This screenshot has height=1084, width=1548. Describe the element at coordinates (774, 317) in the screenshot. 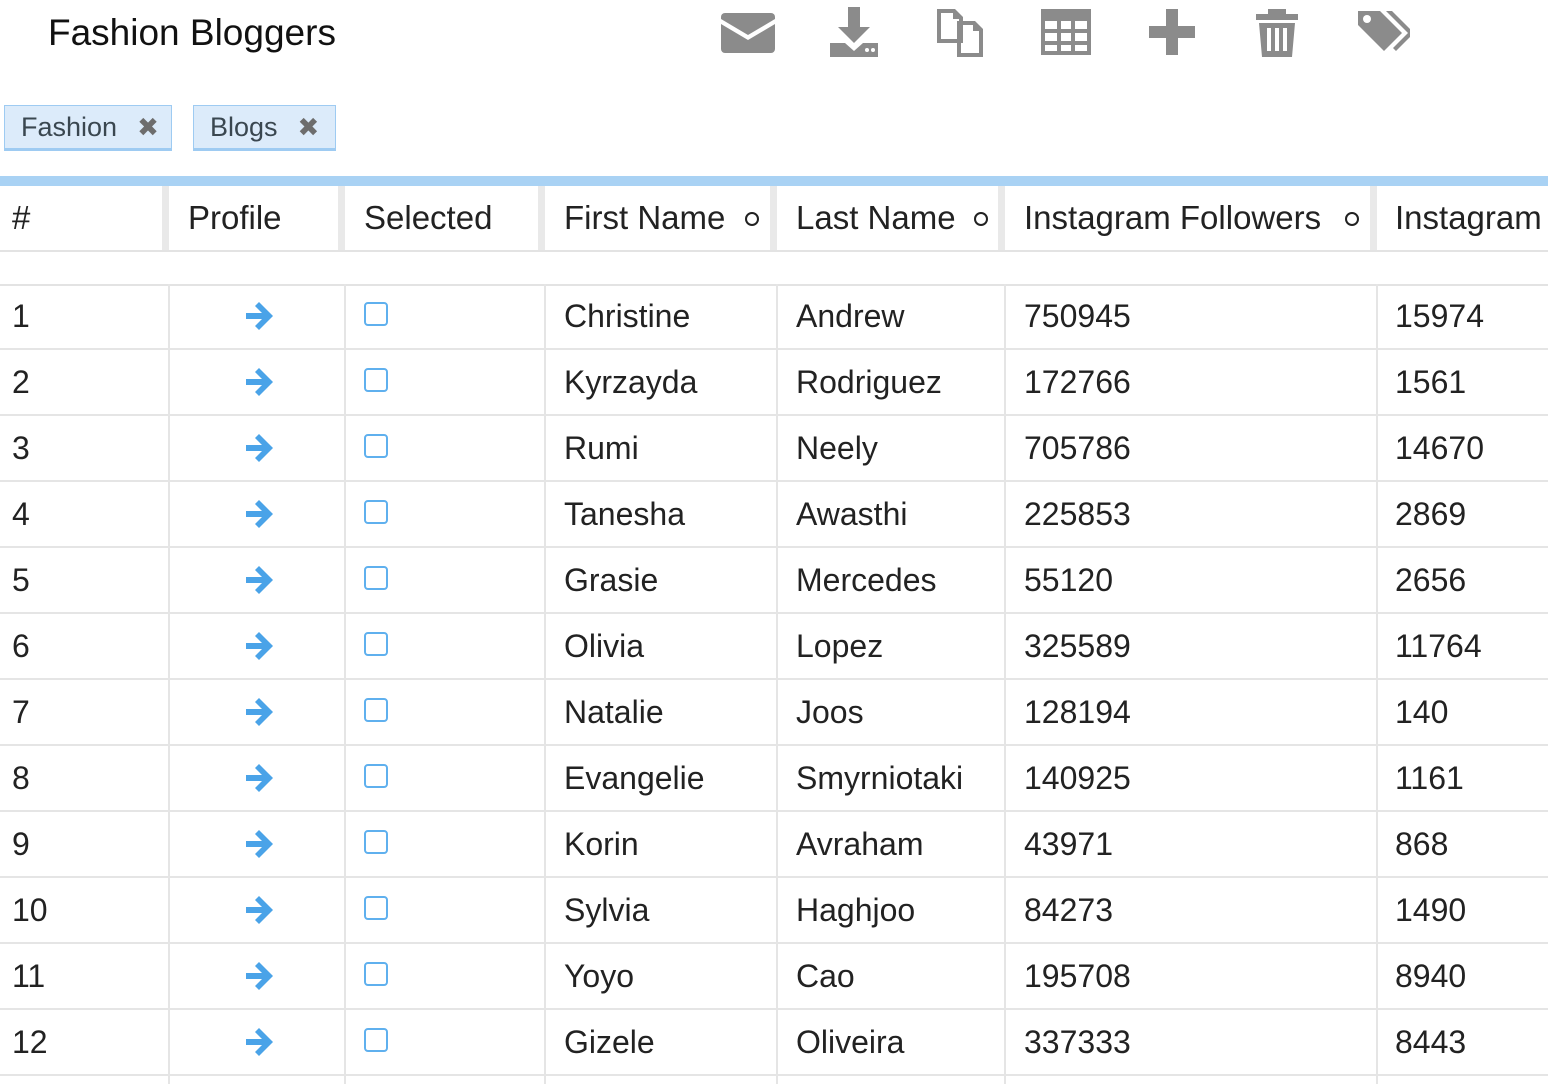

I see `table-row: 1 Christine Andrew 750945 15974` at that location.